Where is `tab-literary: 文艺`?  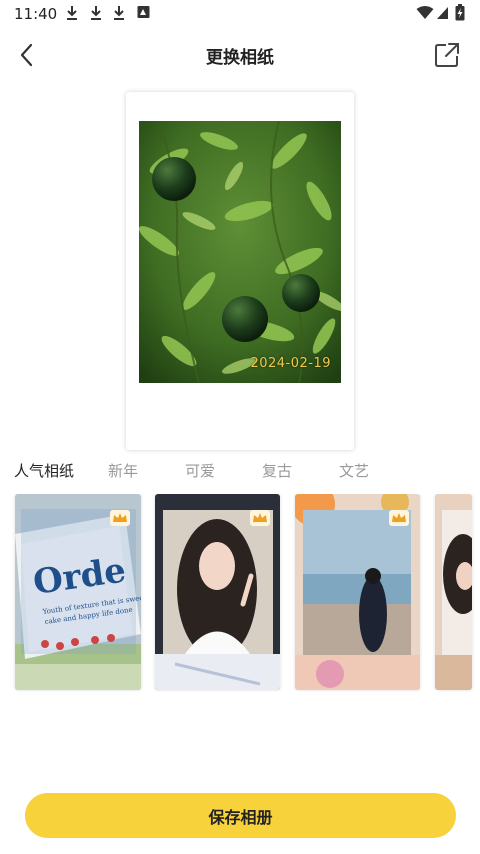
tab-literary: 文艺 is located at coordinates (354, 470).